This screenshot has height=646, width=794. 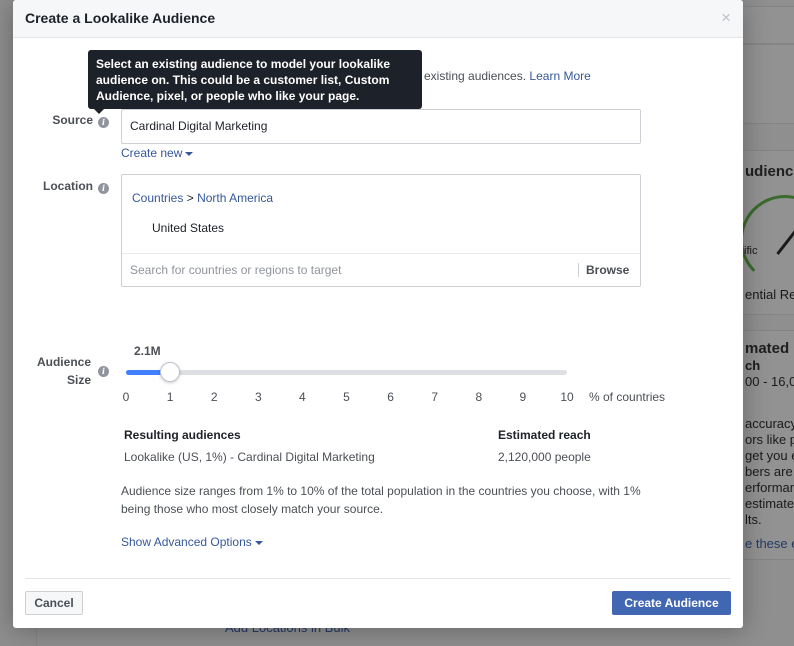 I want to click on create-new-label: Create new, so click(x=152, y=153).